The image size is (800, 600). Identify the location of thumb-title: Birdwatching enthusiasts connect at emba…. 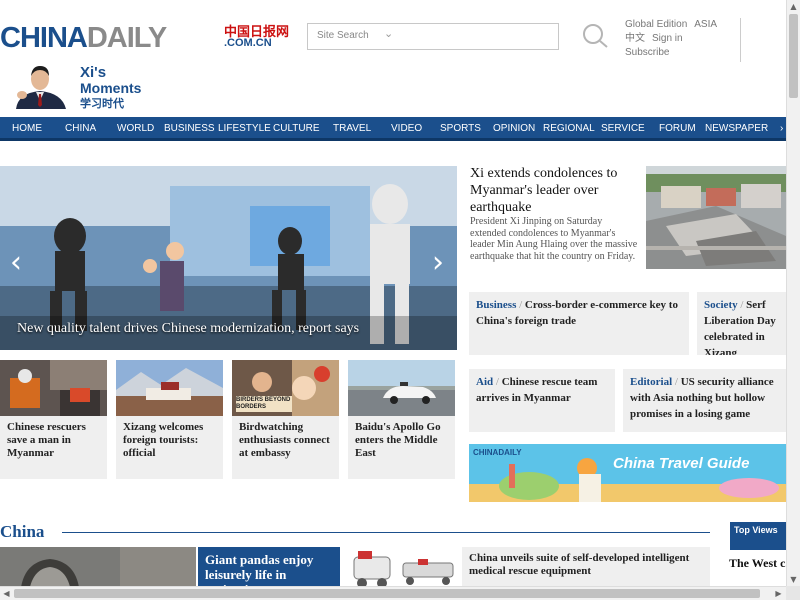
(285, 440).